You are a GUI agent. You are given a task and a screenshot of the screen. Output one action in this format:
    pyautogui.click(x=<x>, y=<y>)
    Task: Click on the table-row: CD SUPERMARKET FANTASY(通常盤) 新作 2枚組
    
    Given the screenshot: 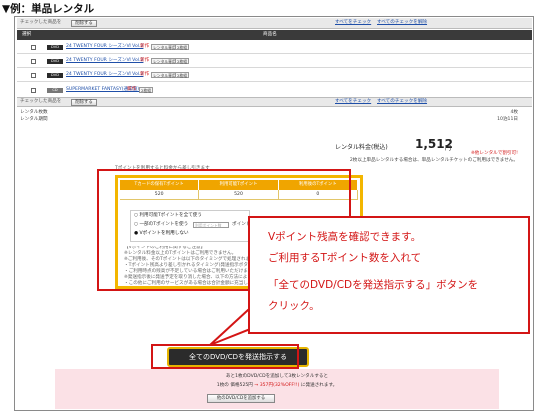 What is the action you would take?
    pyautogui.click(x=274, y=91)
    